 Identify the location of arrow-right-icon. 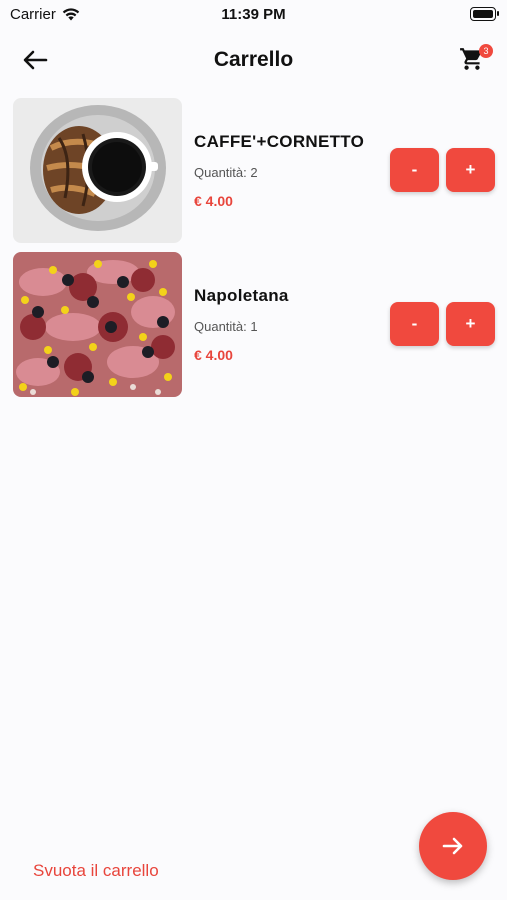
(452, 846).